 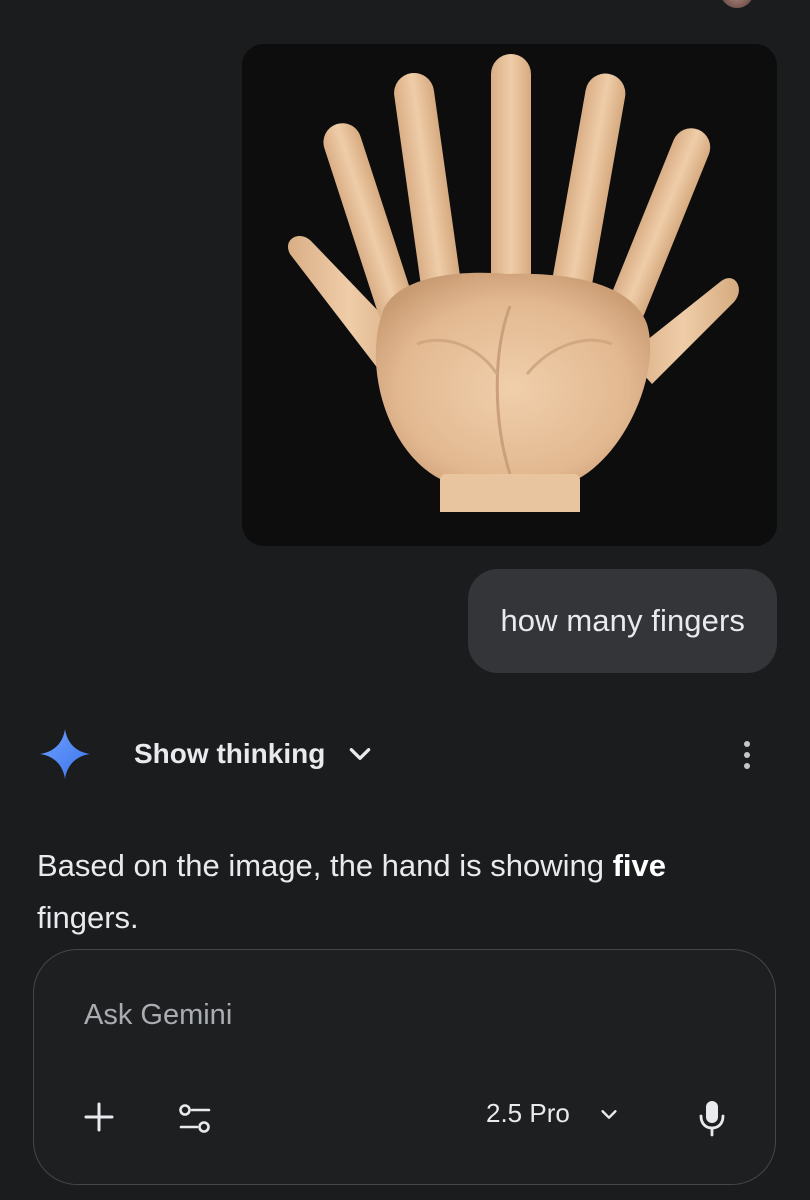 I want to click on more-vertical-icon, so click(x=747, y=755).